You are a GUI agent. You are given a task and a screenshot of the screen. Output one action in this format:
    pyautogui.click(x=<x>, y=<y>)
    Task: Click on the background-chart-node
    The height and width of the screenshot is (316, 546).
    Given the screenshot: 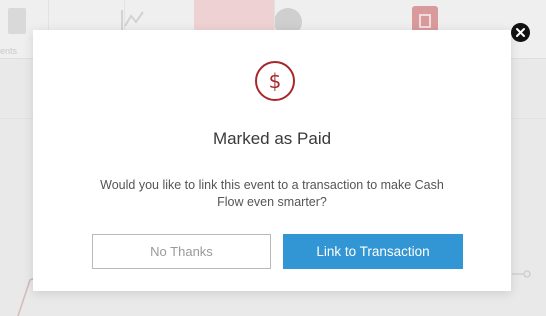 What is the action you would take?
    pyautogui.click(x=521, y=274)
    